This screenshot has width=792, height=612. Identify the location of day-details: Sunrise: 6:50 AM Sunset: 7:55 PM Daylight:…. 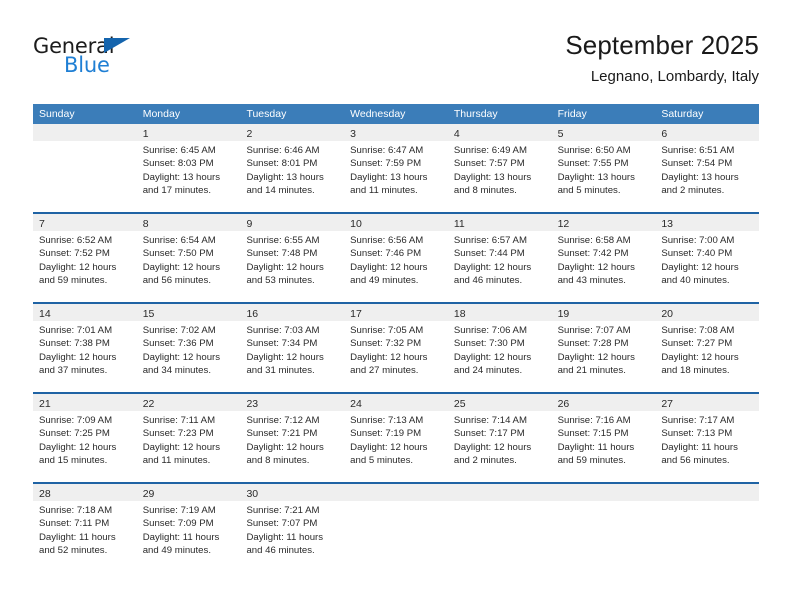
(604, 169).